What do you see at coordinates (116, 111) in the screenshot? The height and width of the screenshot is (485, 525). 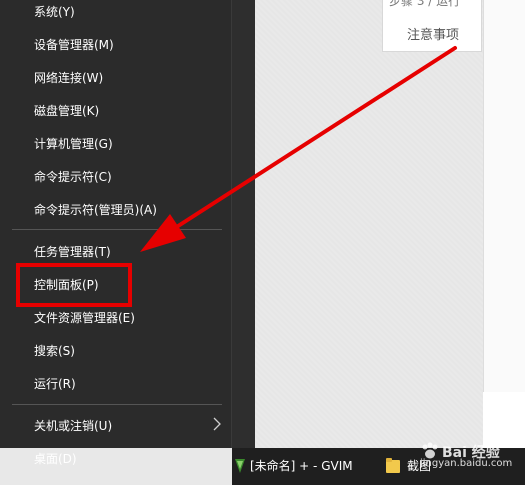 I see `menu-item-disk-management: 磁盘管理(K)` at bounding box center [116, 111].